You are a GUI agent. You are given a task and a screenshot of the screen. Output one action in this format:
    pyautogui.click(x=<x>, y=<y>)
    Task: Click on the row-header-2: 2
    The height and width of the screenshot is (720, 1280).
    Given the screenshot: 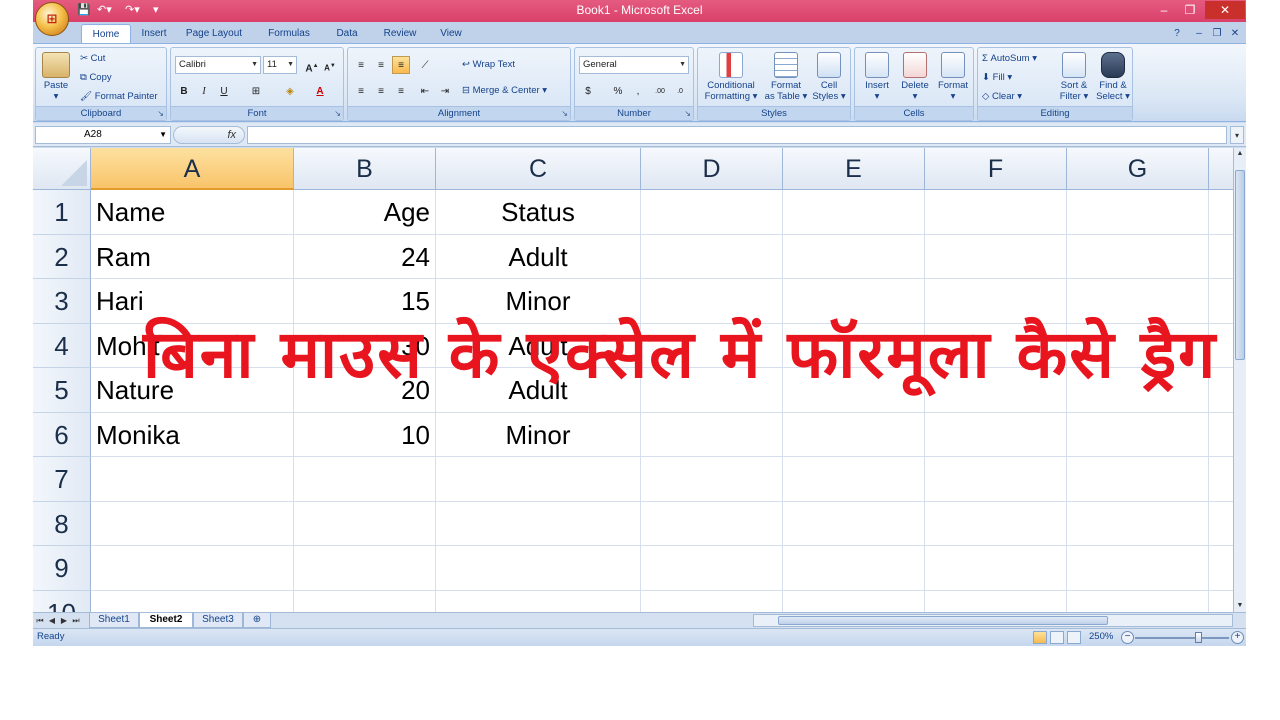 What is the action you would take?
    pyautogui.click(x=62, y=256)
    